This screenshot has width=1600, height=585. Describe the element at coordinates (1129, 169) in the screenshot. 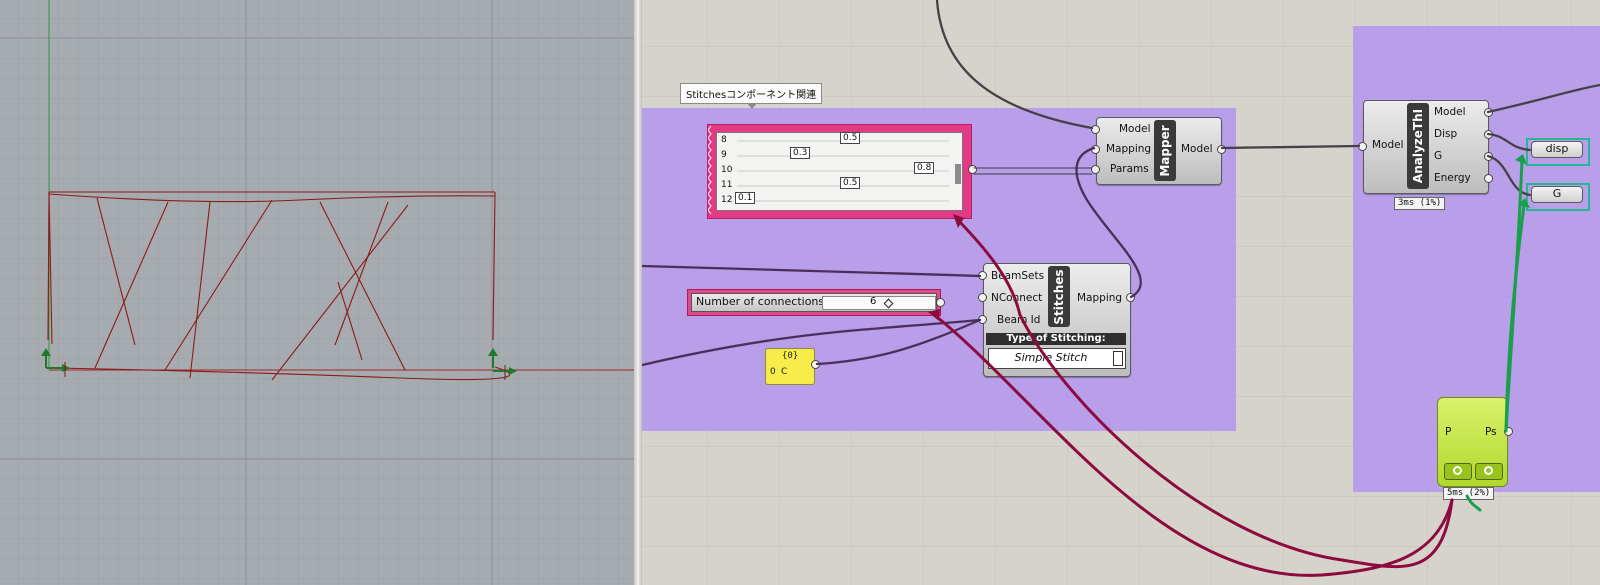

I see `mapper-input-params: Params` at that location.